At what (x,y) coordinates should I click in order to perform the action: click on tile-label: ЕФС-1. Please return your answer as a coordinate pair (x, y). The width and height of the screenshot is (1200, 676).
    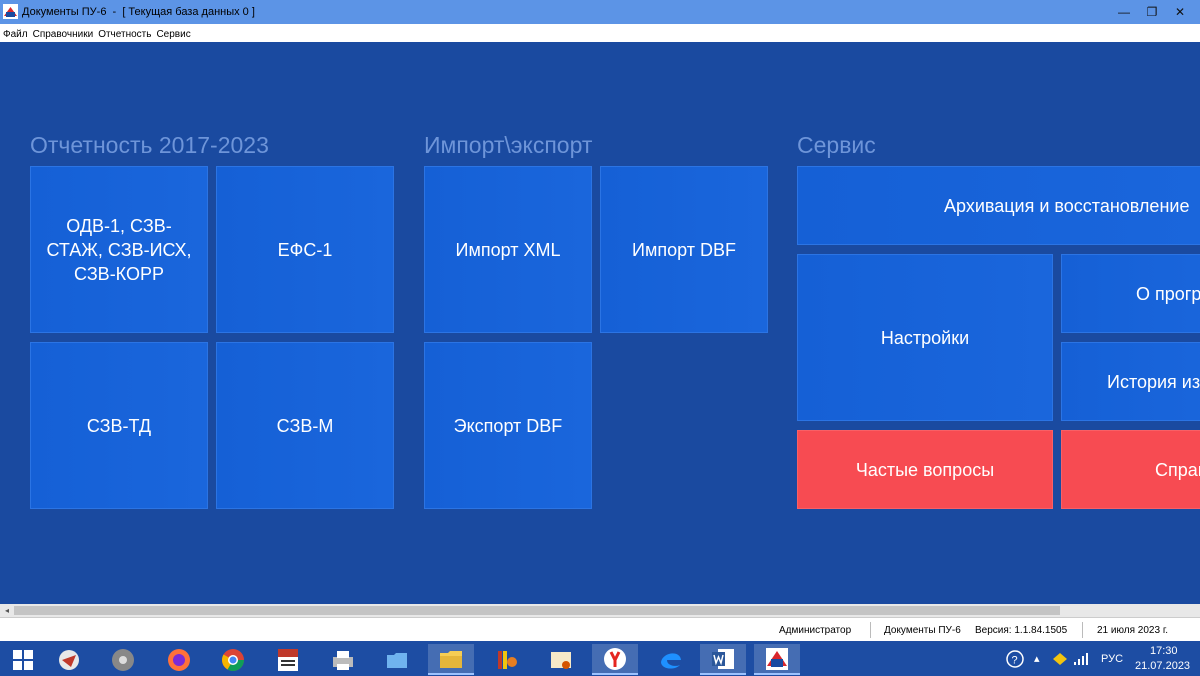
    Looking at the image, I should click on (305, 249).